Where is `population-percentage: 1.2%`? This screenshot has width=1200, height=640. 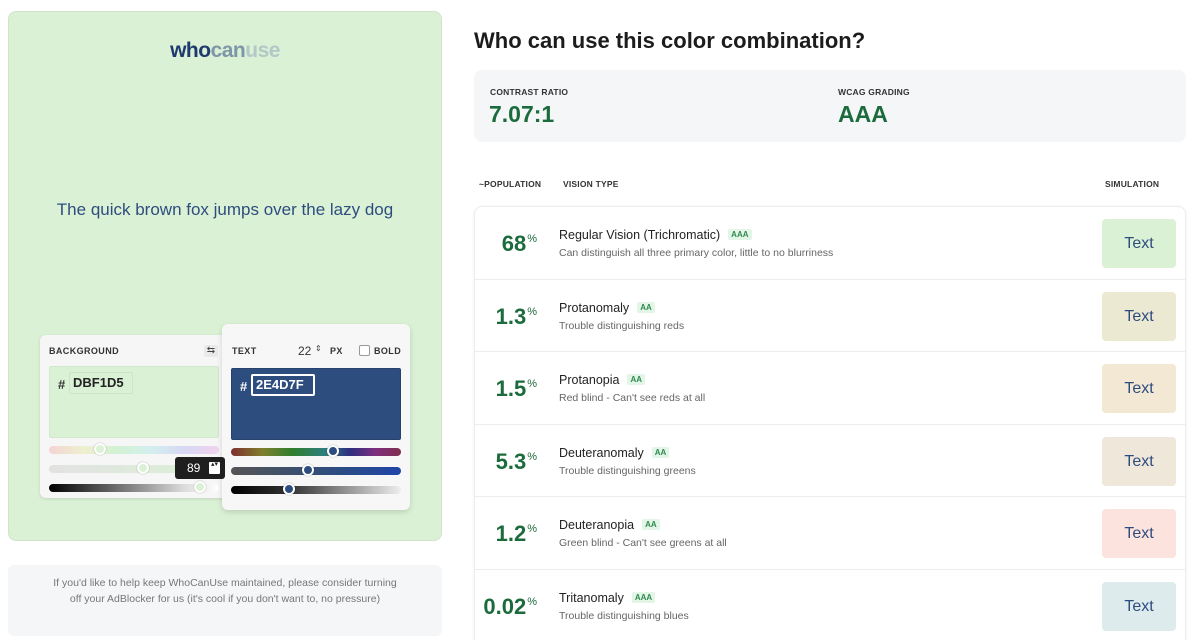
population-percentage: 1.2% is located at coordinates (516, 534).